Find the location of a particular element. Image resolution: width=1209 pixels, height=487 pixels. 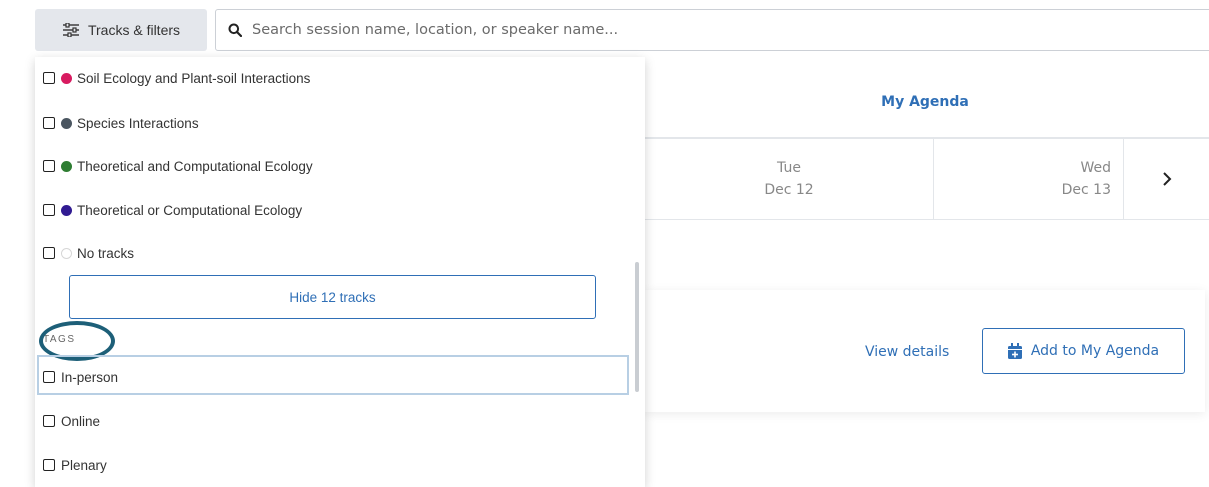

add-to-agenda-button: Add to My Agenda is located at coordinates (1083, 351).